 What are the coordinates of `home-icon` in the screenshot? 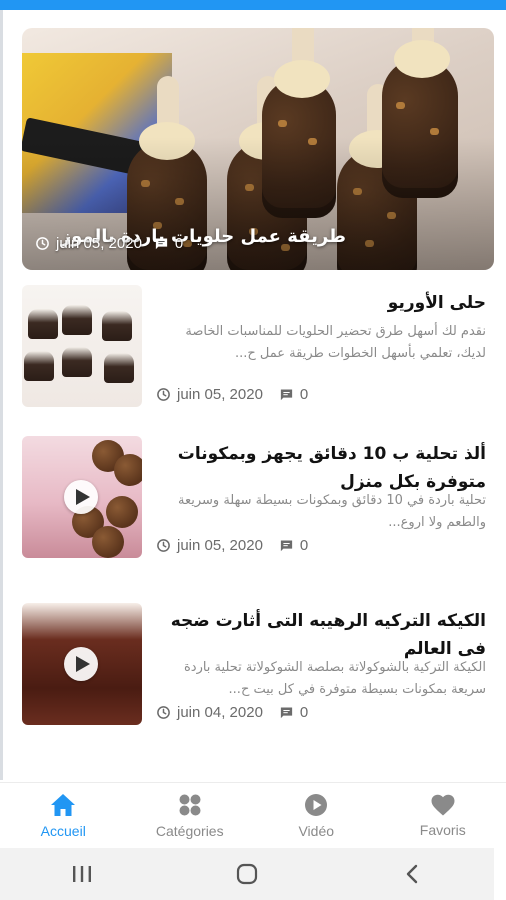 It's located at (63, 805).